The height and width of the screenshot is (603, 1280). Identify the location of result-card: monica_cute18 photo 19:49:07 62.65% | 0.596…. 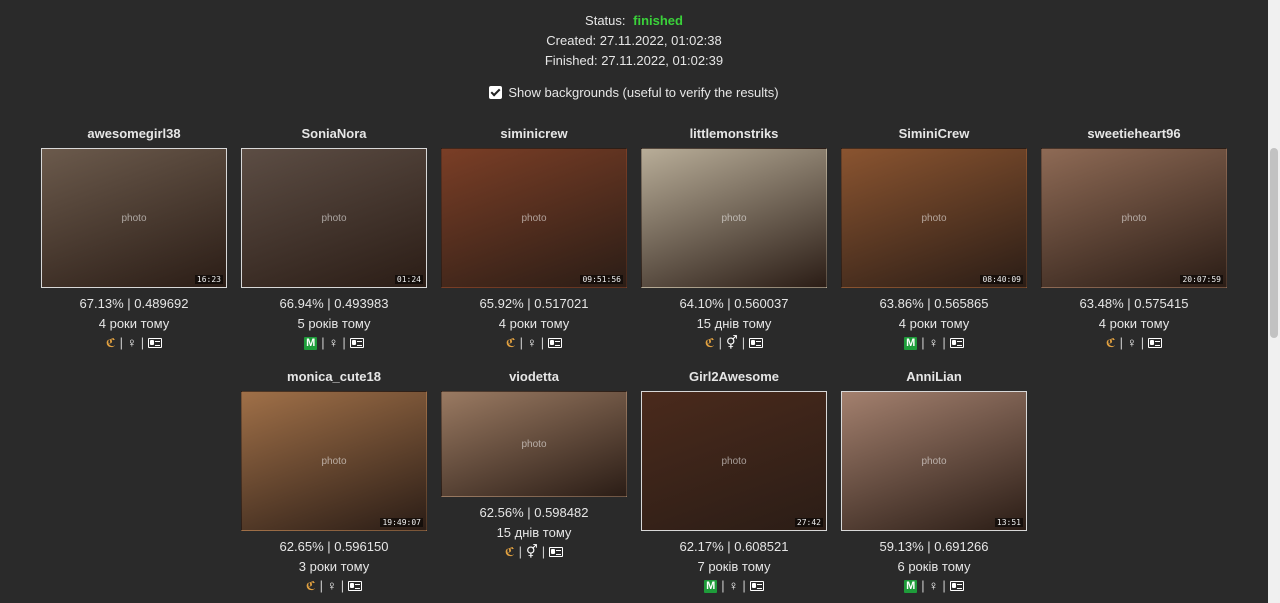
(334, 482).